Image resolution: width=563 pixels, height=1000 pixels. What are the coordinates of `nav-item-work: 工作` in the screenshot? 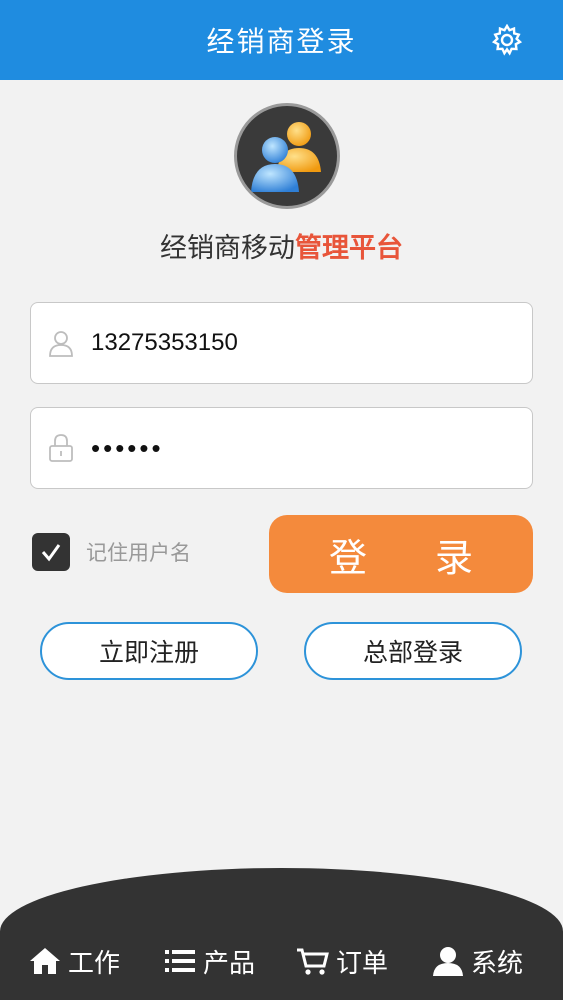 It's located at (74, 961).